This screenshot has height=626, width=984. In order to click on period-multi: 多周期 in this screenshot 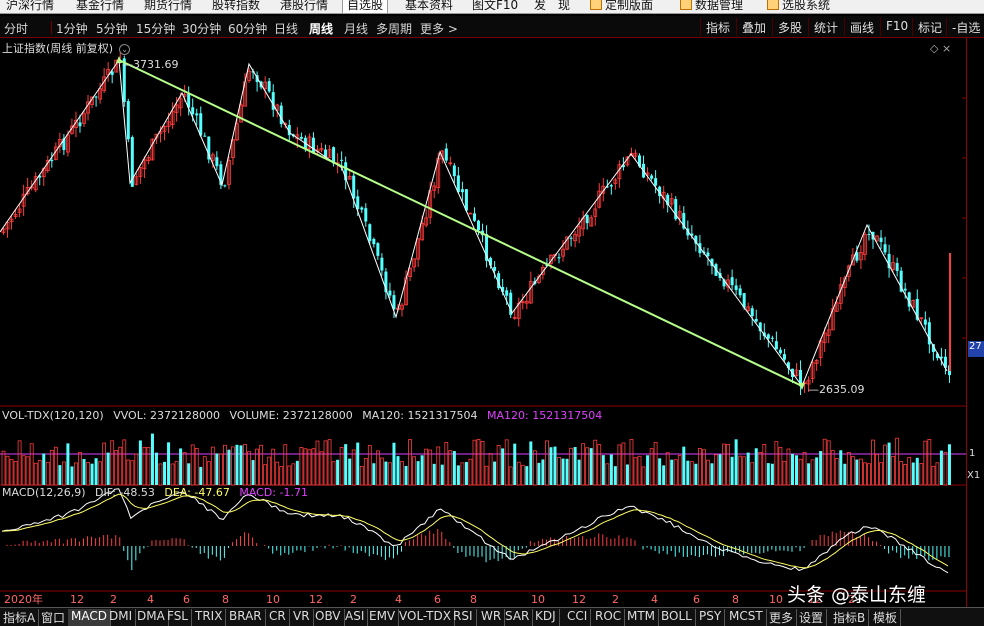, I will do `click(394, 28)`.